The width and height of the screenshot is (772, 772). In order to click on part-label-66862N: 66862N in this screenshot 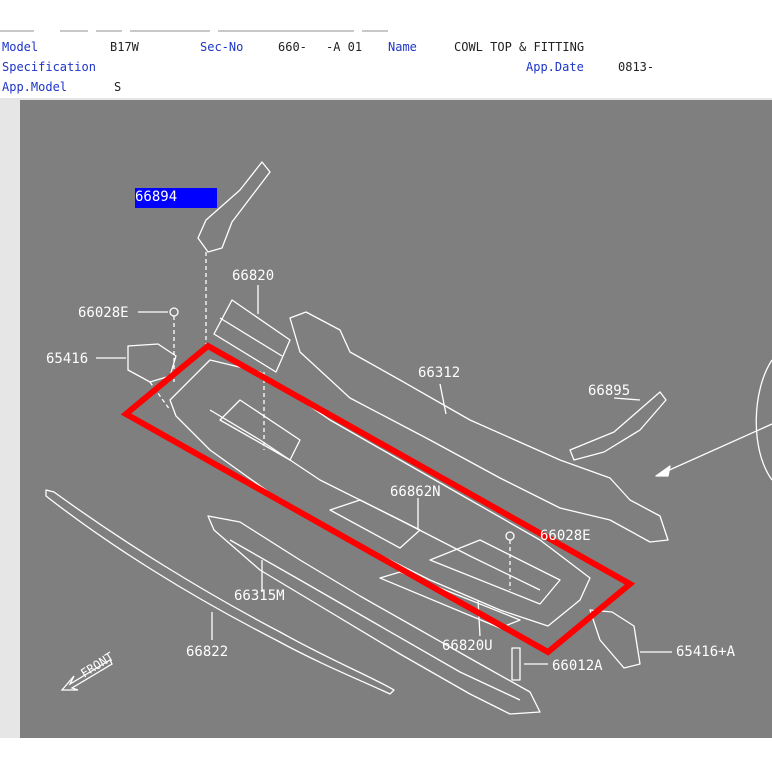, I will do `click(415, 492)`.